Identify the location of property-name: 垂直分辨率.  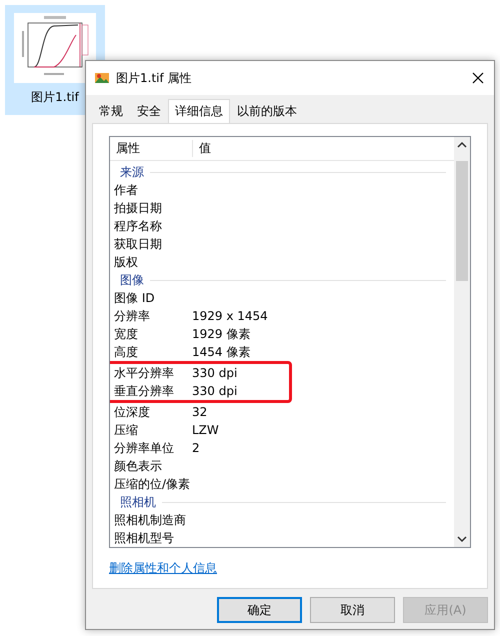
(144, 391).